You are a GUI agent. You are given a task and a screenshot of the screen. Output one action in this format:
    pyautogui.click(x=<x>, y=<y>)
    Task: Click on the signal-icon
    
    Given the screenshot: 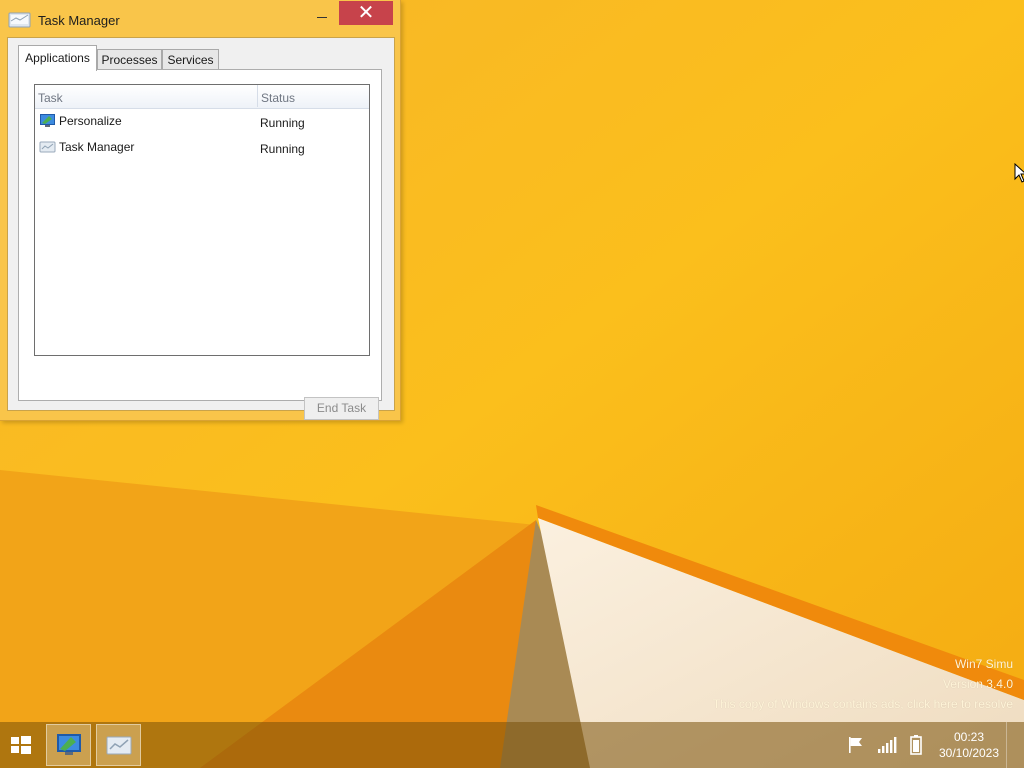 What is the action you would take?
    pyautogui.click(x=887, y=745)
    